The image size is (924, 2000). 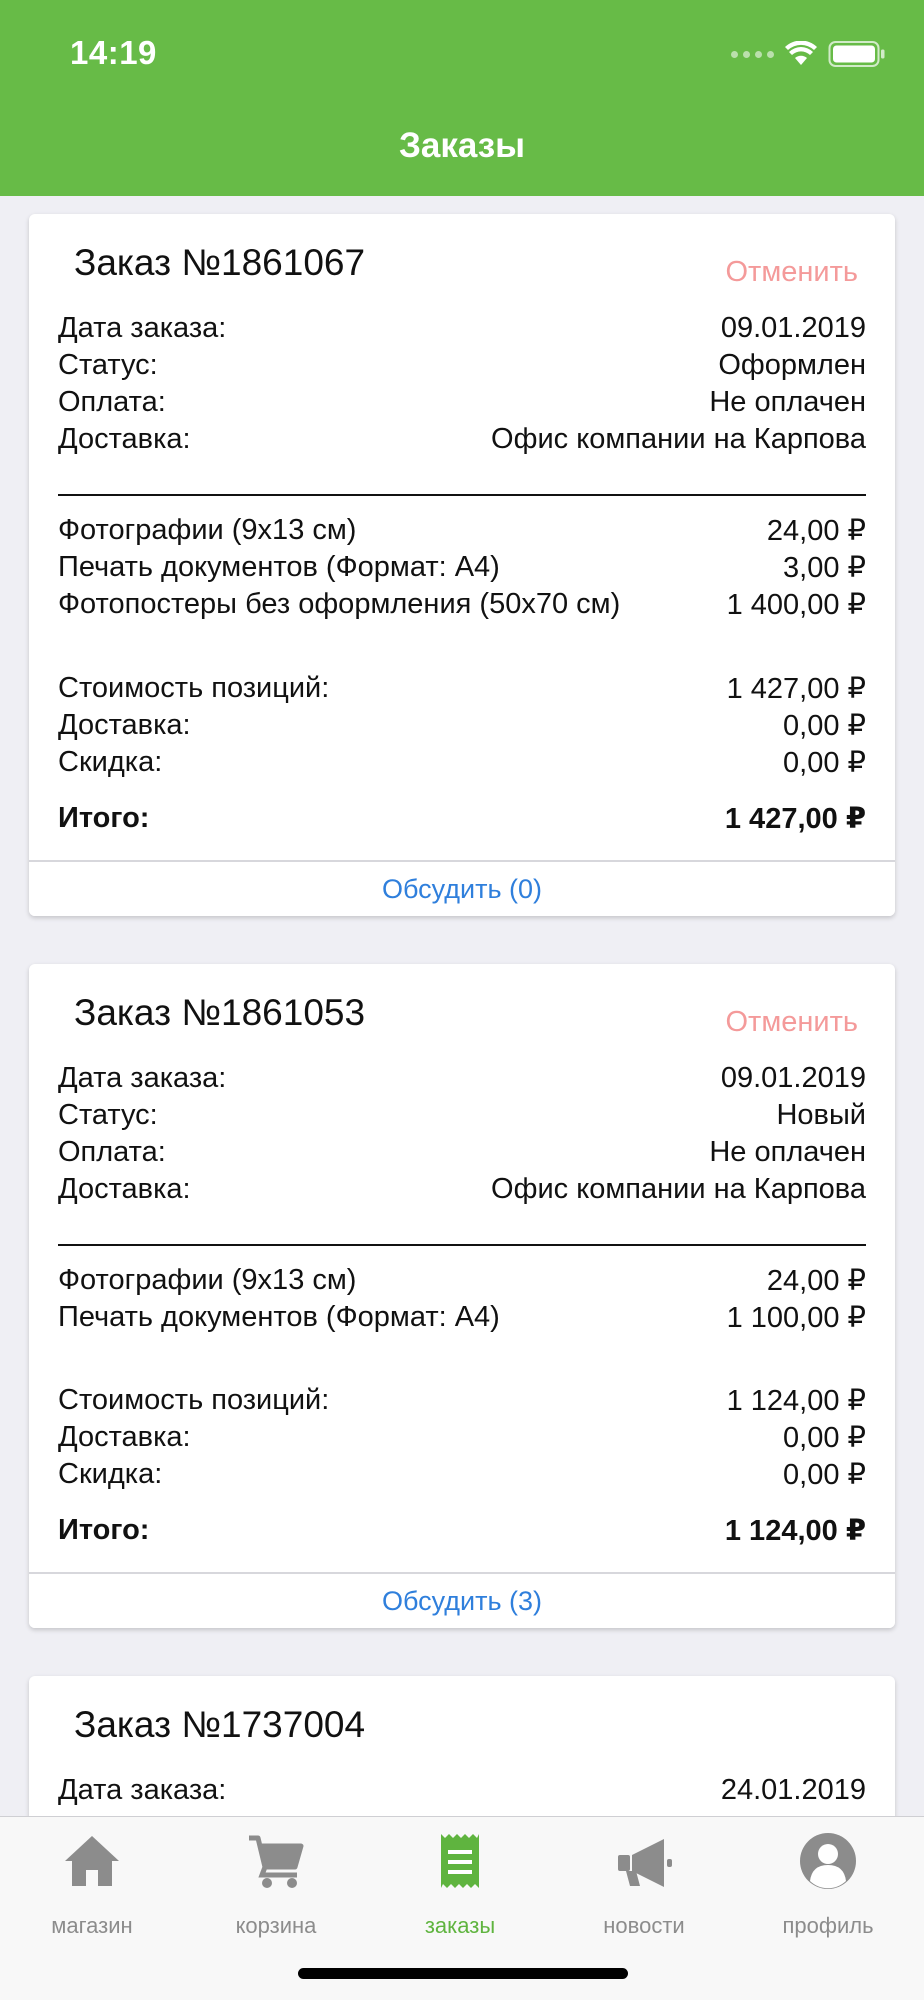 What do you see at coordinates (462, 1400) in the screenshot?
I see `subtotal-row: Стоимость позиций: 1 124,00 ₽` at bounding box center [462, 1400].